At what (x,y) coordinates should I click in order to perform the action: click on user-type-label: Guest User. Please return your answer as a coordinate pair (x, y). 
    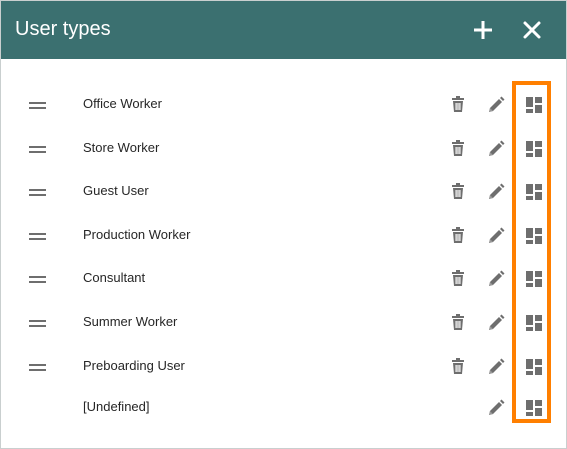
    Looking at the image, I should click on (116, 190).